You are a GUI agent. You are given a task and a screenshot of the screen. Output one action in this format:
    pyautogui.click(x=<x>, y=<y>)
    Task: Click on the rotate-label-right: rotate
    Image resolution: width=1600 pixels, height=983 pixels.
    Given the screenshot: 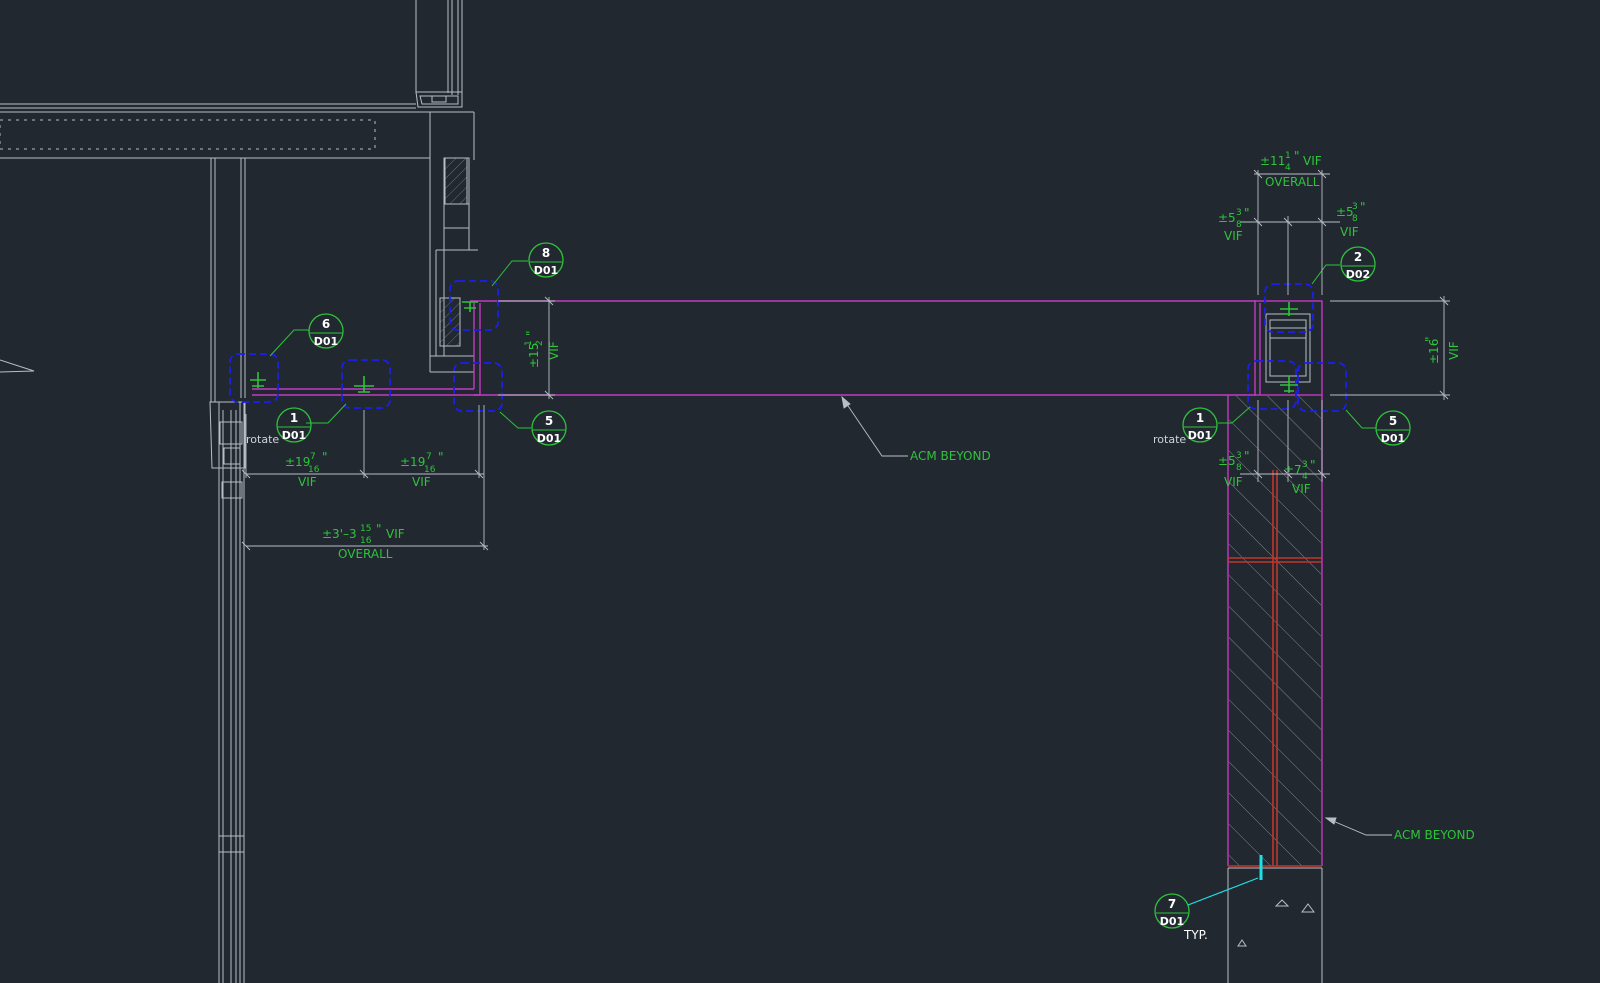 What is the action you would take?
    pyautogui.click(x=1169, y=439)
    